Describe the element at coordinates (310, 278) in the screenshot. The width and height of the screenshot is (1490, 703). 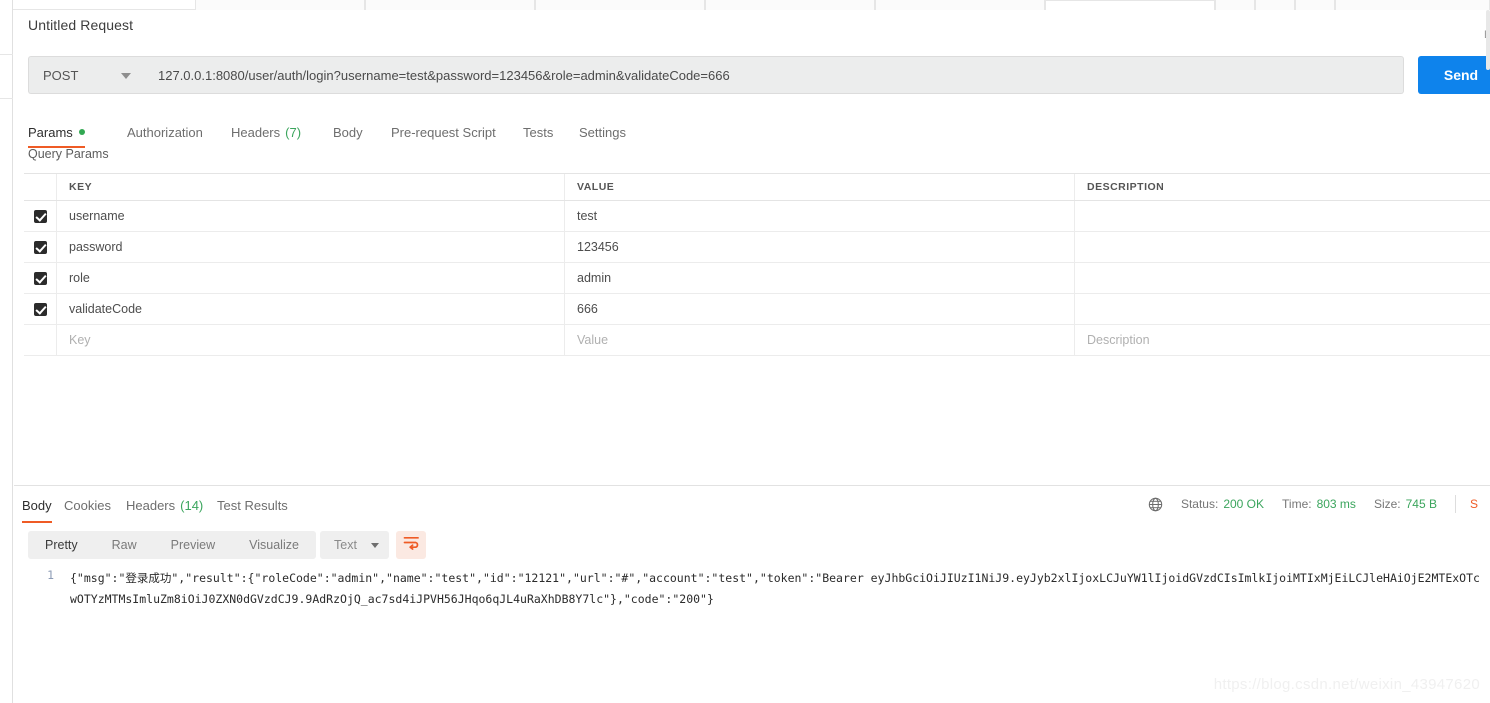
I see `row-key: role` at that location.